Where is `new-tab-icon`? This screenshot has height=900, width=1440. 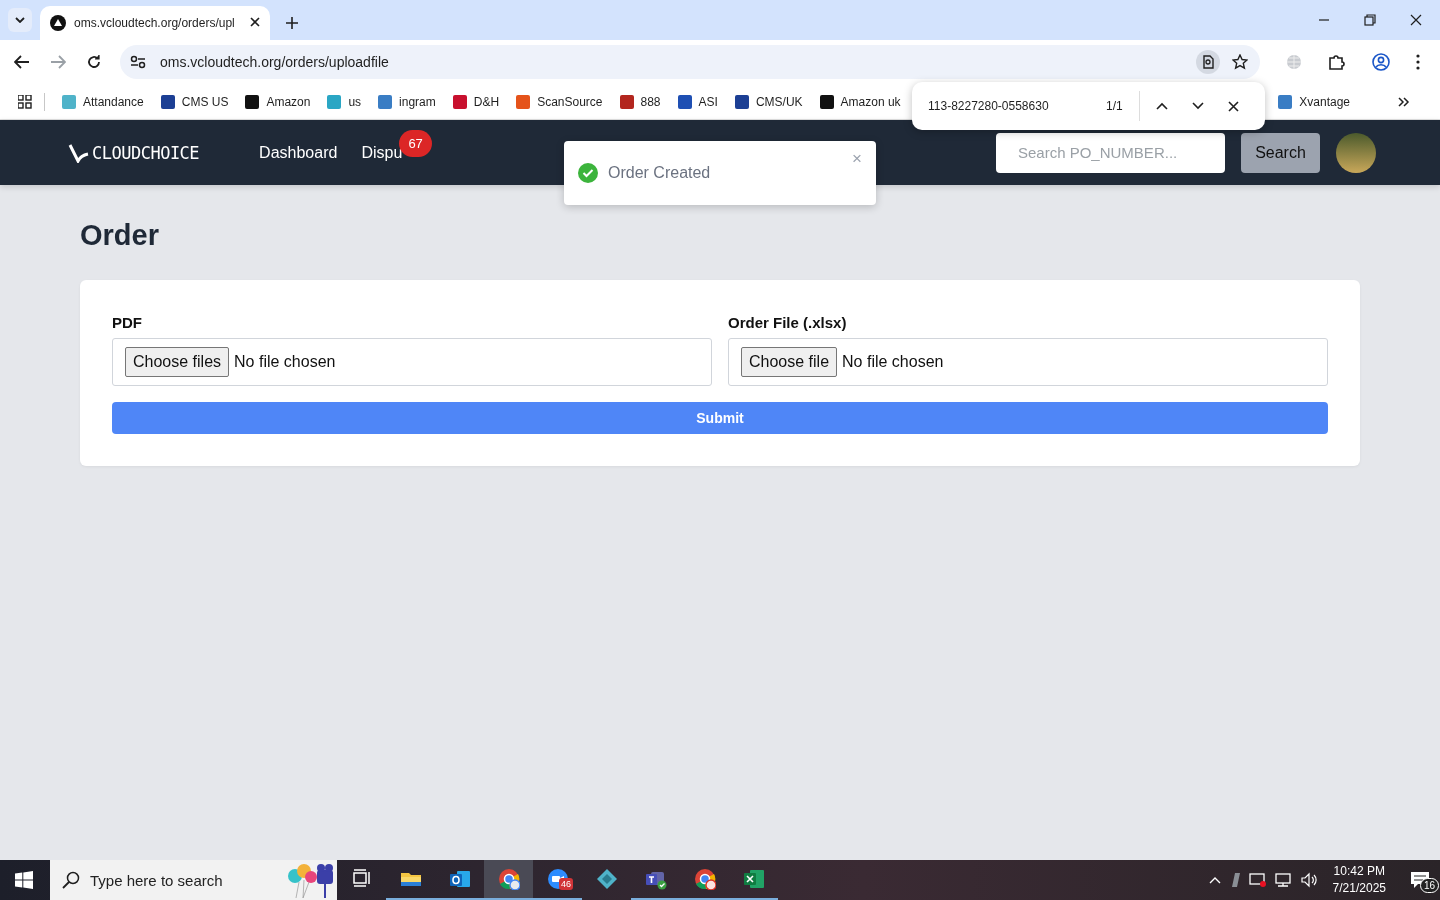
new-tab-icon is located at coordinates (292, 23).